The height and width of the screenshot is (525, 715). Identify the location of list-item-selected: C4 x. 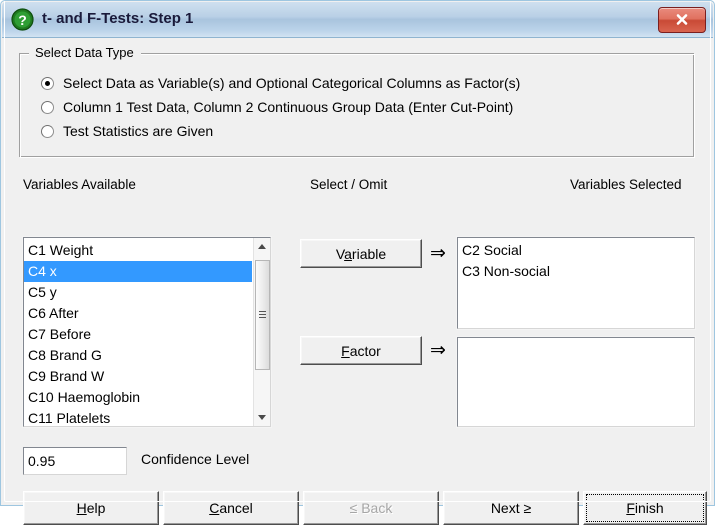
(138, 271).